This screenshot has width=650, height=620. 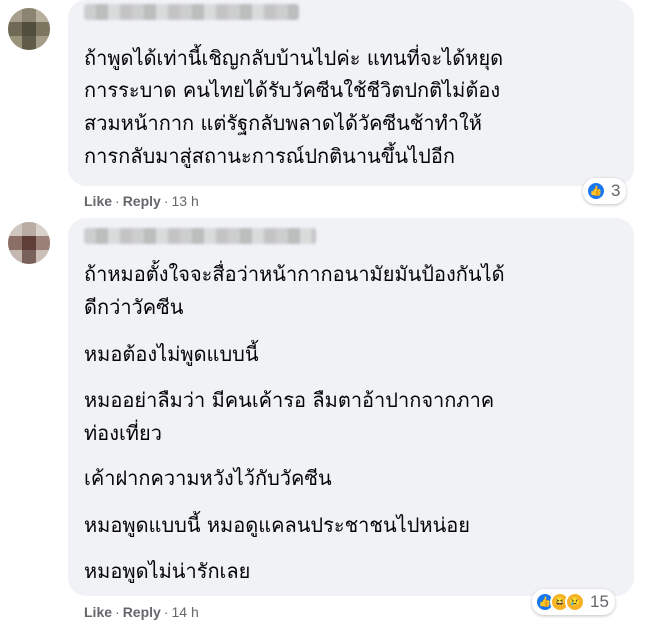 What do you see at coordinates (123, 433) in the screenshot?
I see `comment-text-line: ท่องเที่ยว` at bounding box center [123, 433].